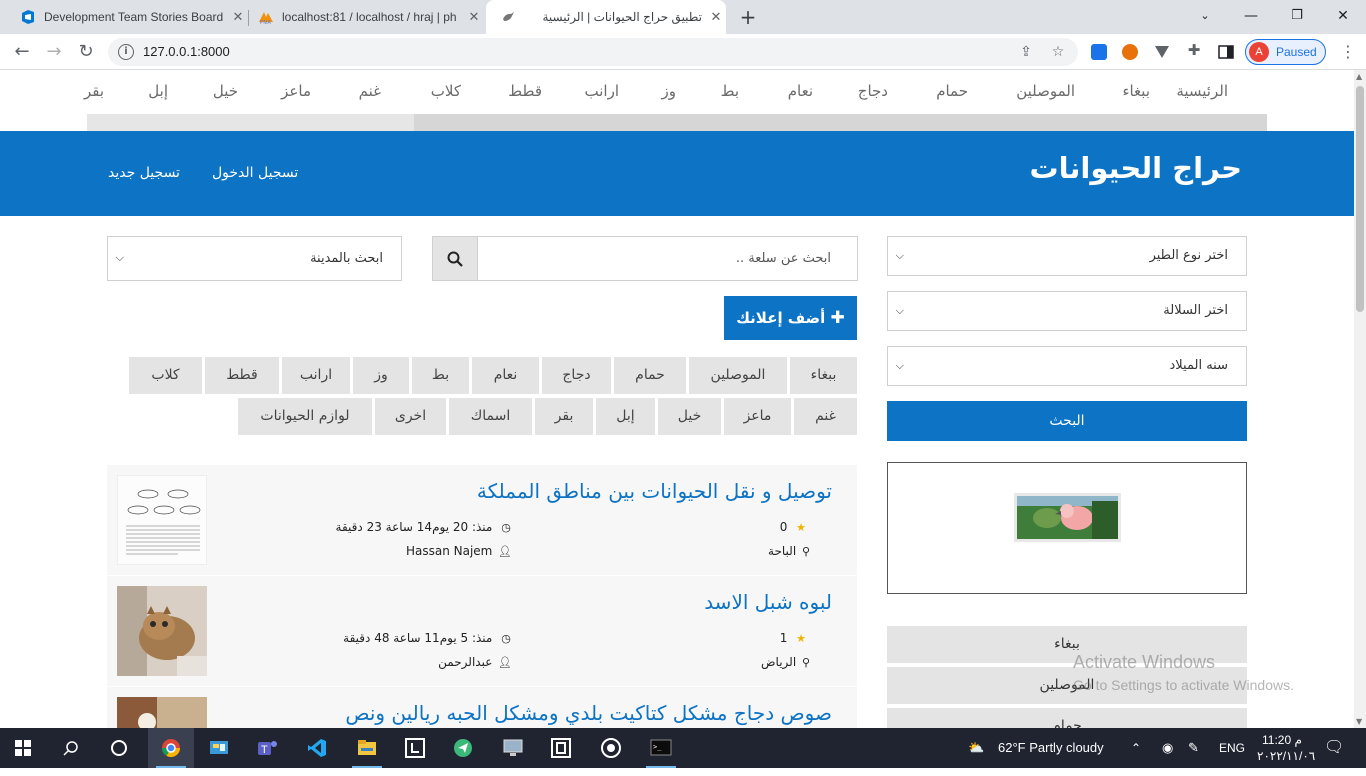  I want to click on filter-search-button: البحث, so click(1067, 421).